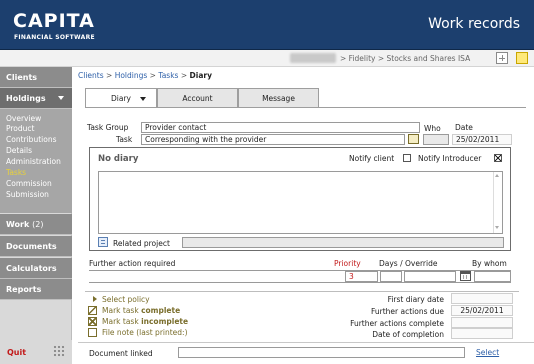  Describe the element at coordinates (407, 158) in the screenshot. I see `notify-client-checkbox` at that location.